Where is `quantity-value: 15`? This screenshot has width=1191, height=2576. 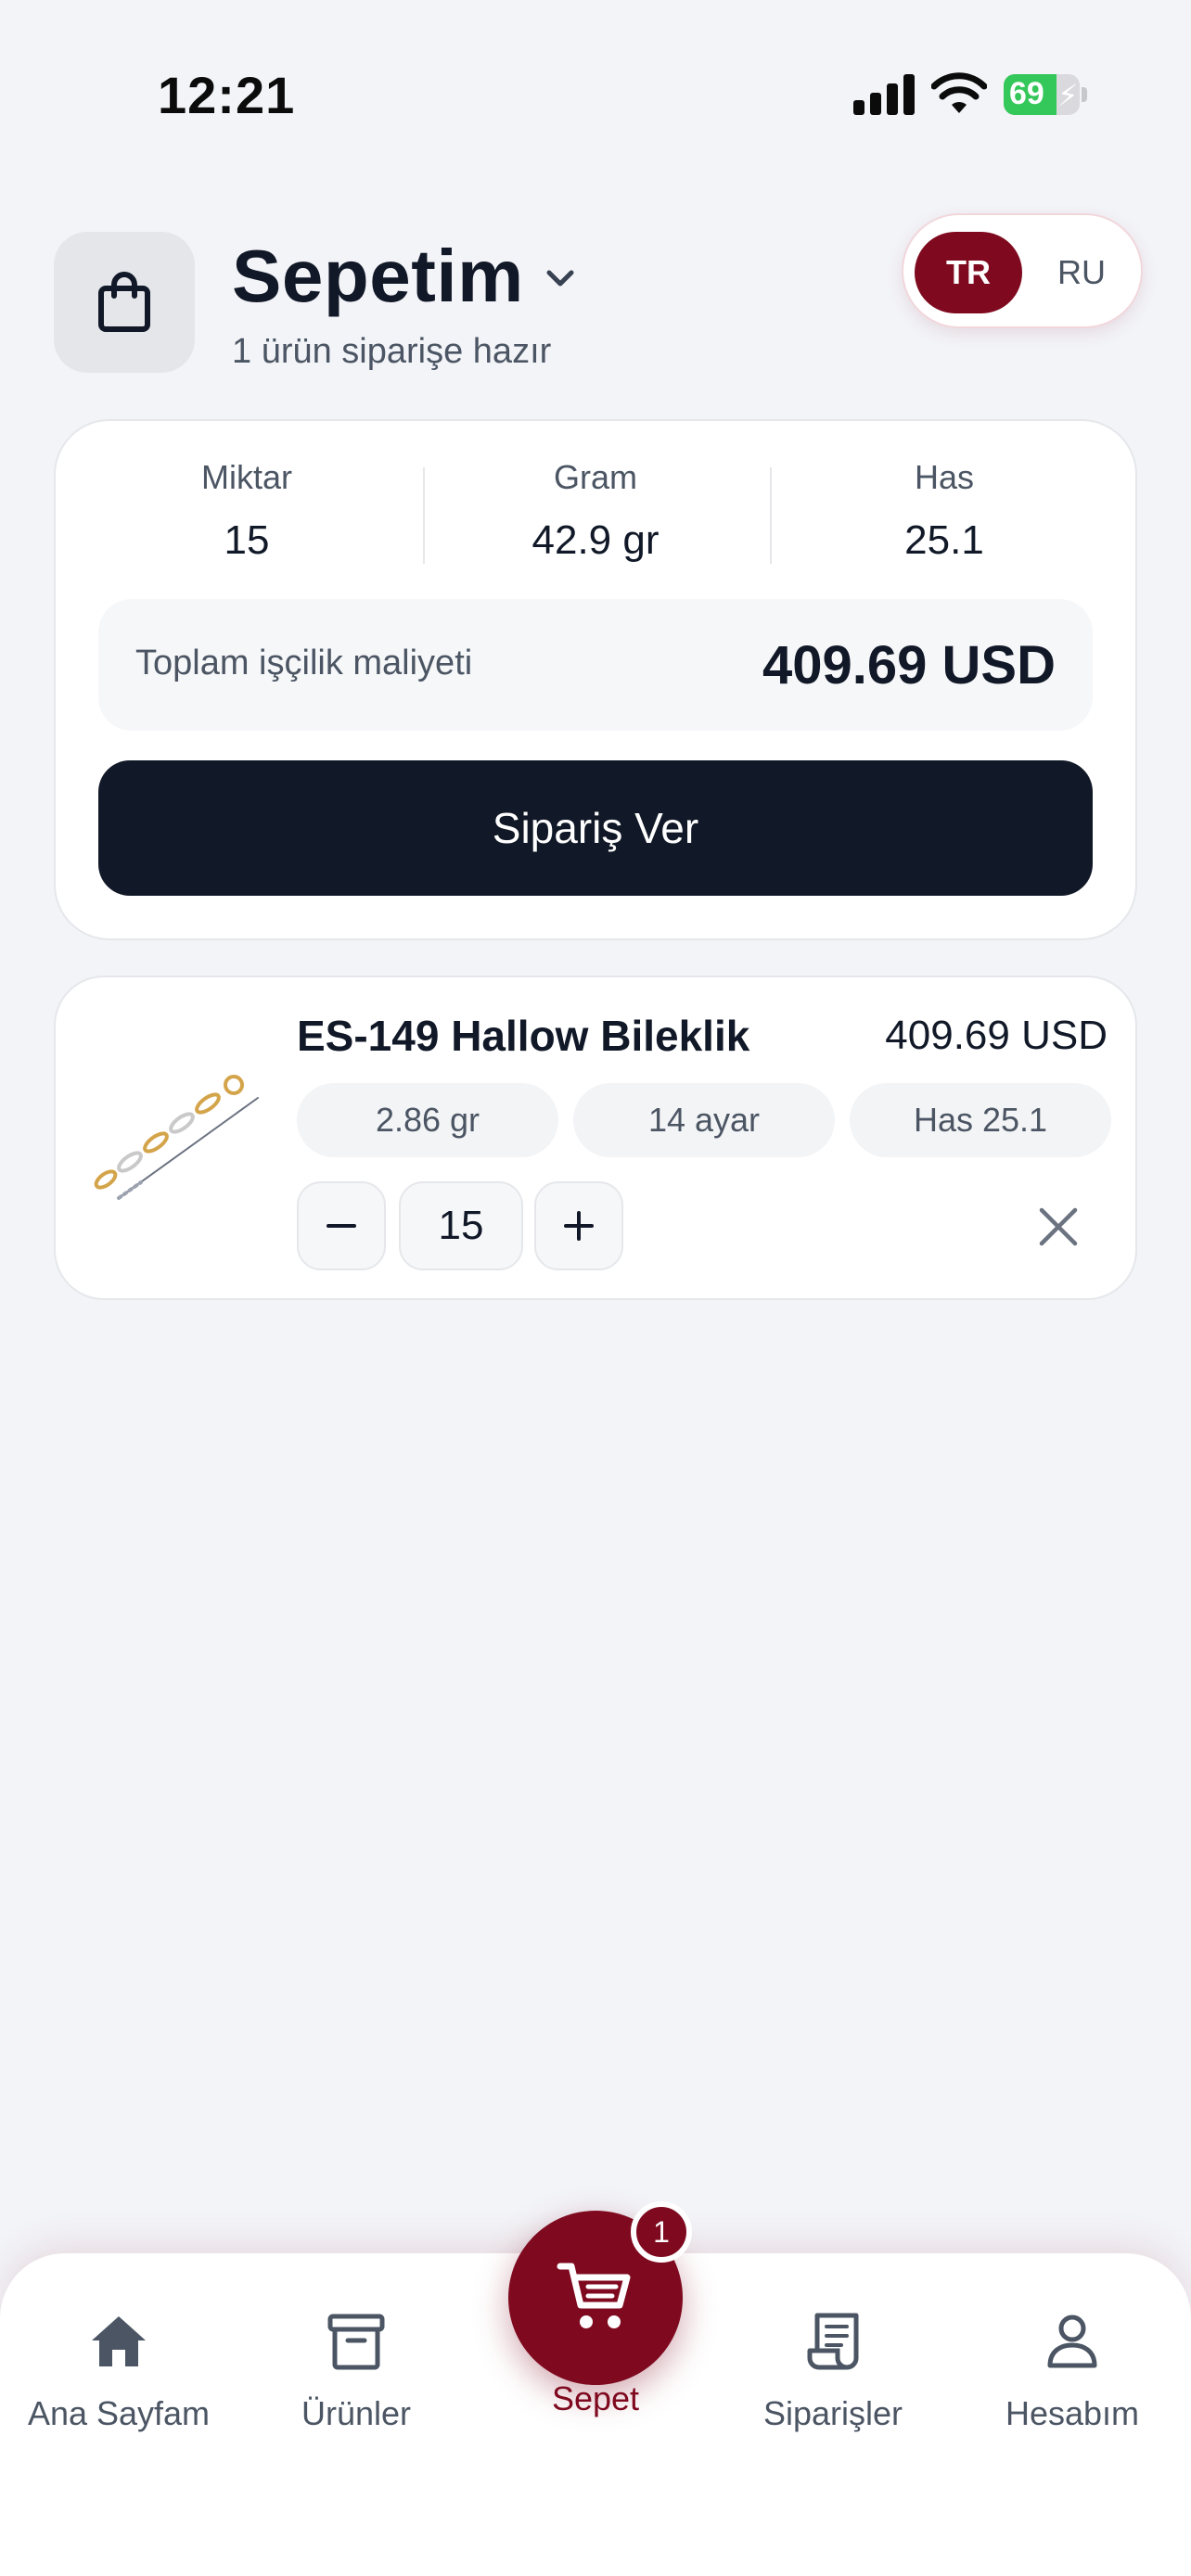
quantity-value: 15 is located at coordinates (461, 1225).